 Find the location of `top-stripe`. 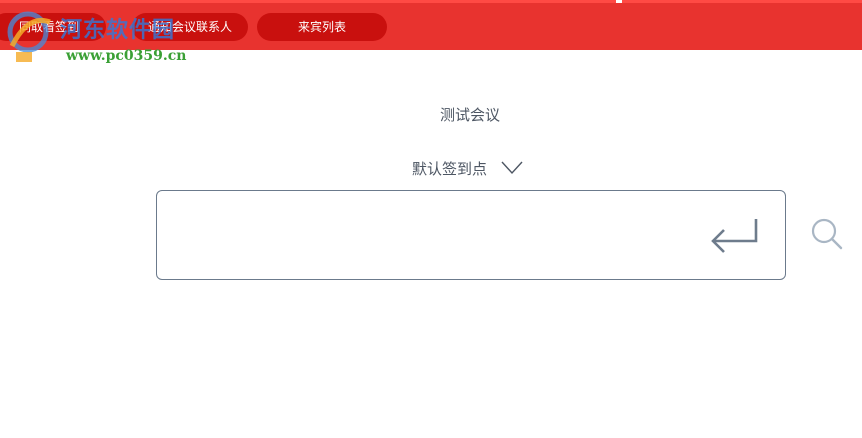

top-stripe is located at coordinates (431, 1).